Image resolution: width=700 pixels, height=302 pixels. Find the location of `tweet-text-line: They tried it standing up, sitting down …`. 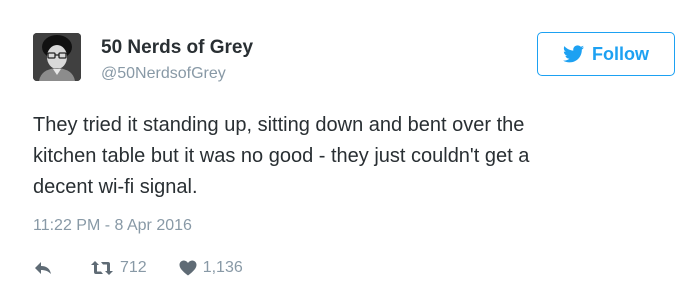

tweet-text-line: They tried it standing up, sitting down … is located at coordinates (279, 125).